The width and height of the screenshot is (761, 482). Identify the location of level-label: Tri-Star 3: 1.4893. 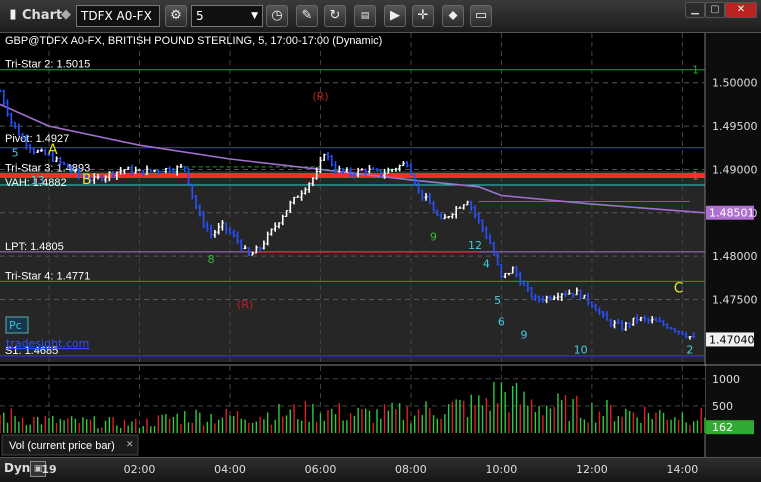
(47, 169).